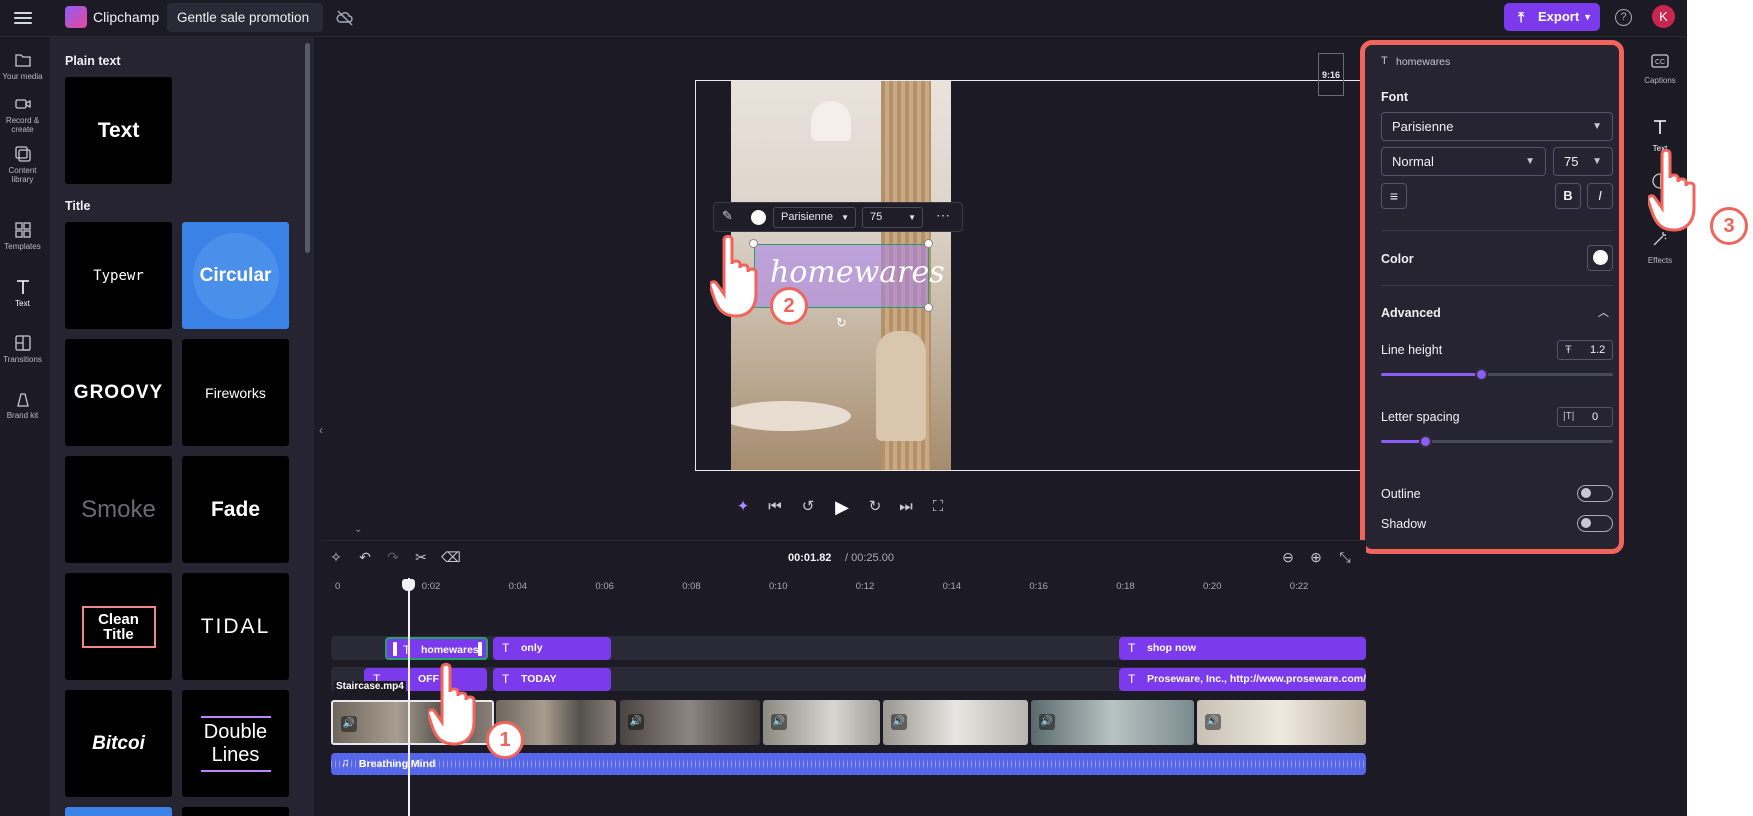 The height and width of the screenshot is (816, 1753). Describe the element at coordinates (358, 529) in the screenshot. I see `chevron-down-icon: ⌄` at that location.